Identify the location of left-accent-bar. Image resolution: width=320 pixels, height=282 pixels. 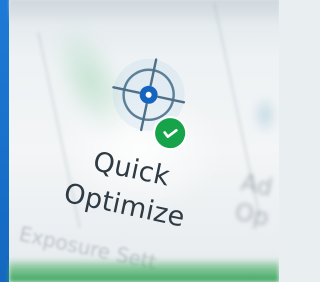
(4, 141).